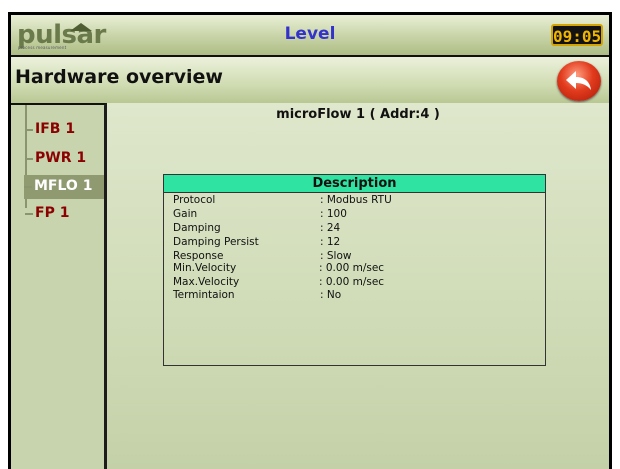  What do you see at coordinates (333, 214) in the screenshot?
I see `row-value: : 100` at bounding box center [333, 214].